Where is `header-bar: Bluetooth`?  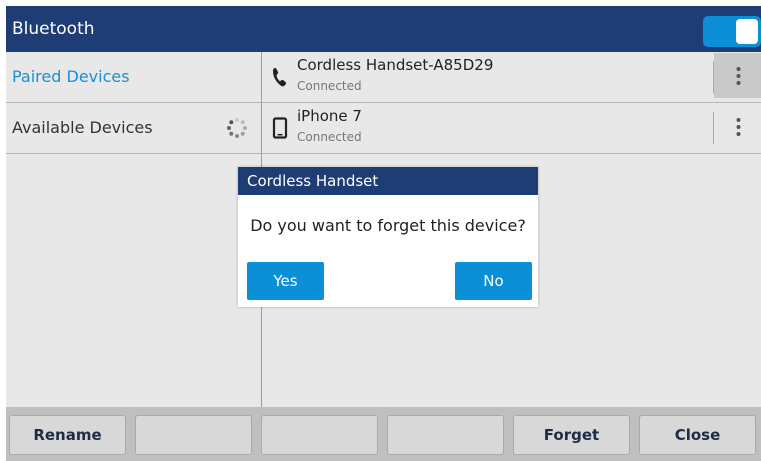 header-bar: Bluetooth is located at coordinates (383, 29).